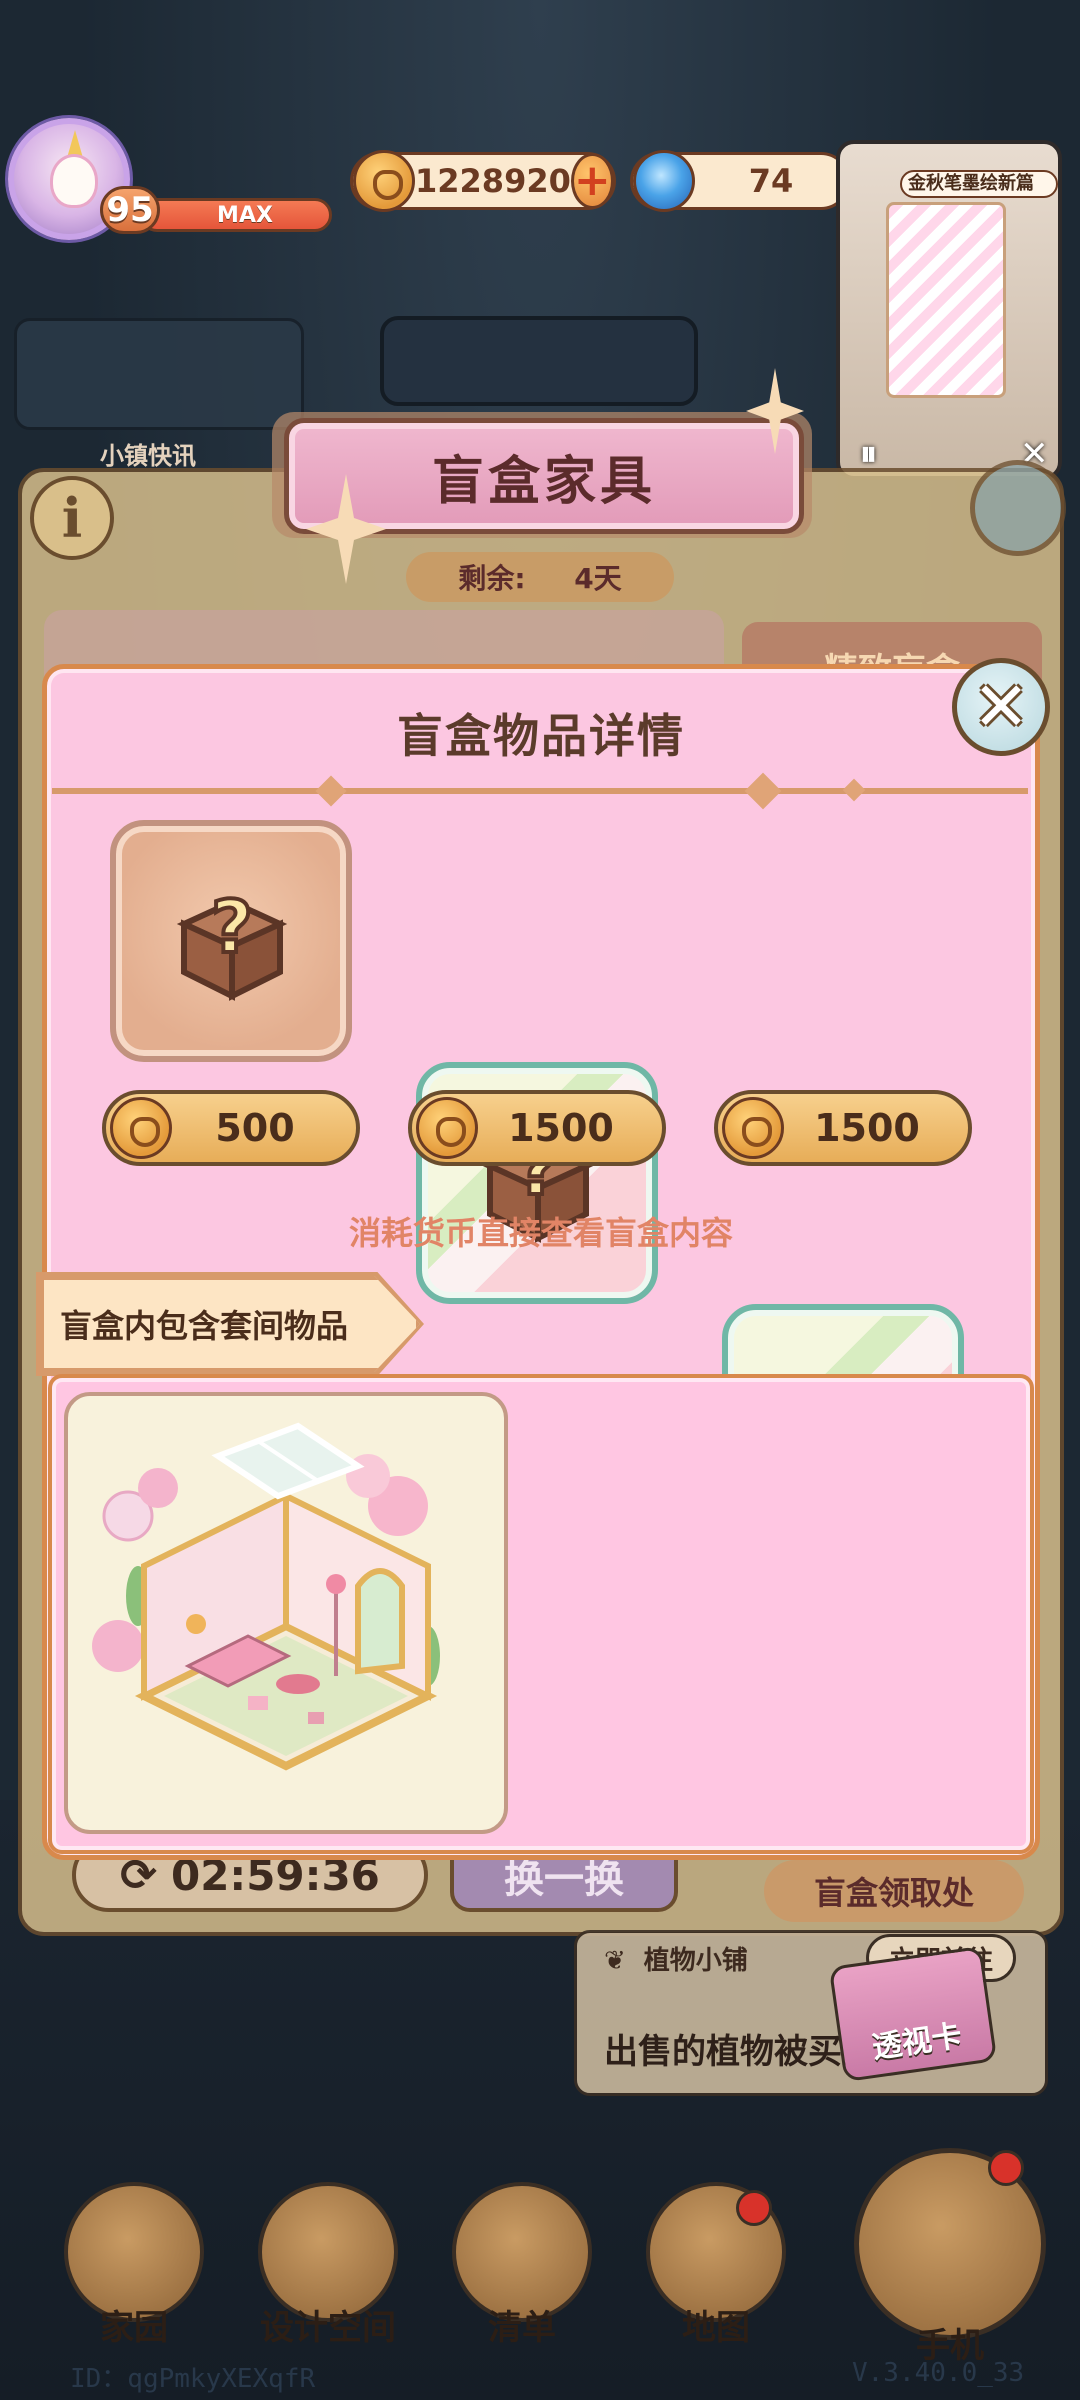 The image size is (1080, 2400). Describe the element at coordinates (664, 181) in the screenshot. I see `swirl-gem-icon` at that location.